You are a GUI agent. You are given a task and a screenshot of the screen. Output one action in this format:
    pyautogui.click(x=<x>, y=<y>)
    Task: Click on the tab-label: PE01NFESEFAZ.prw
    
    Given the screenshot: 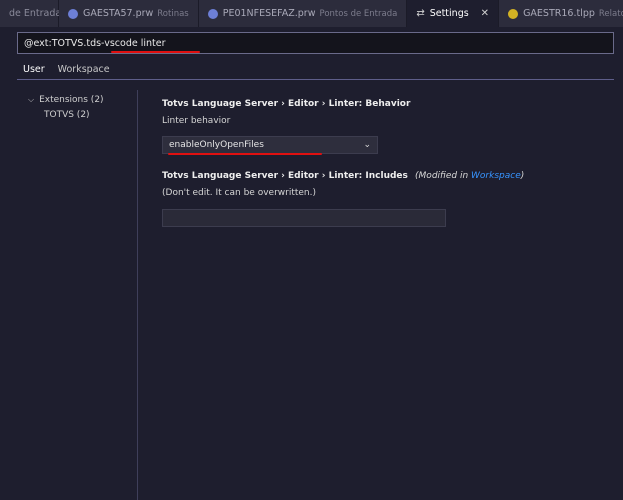 What is the action you would take?
    pyautogui.click(x=269, y=13)
    